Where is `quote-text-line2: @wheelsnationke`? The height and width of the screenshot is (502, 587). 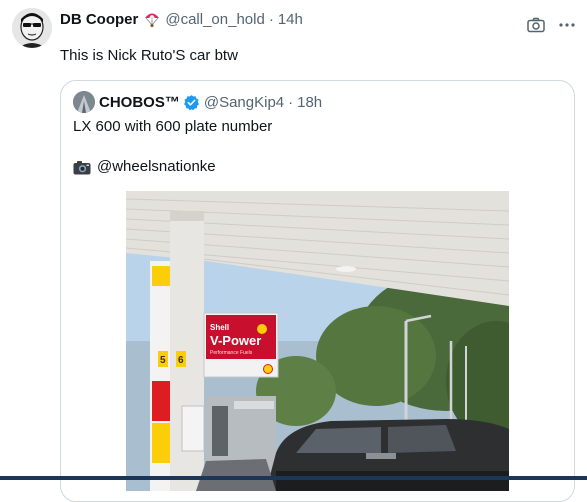
quote-text-line2: @wheelsnationke is located at coordinates (144, 167).